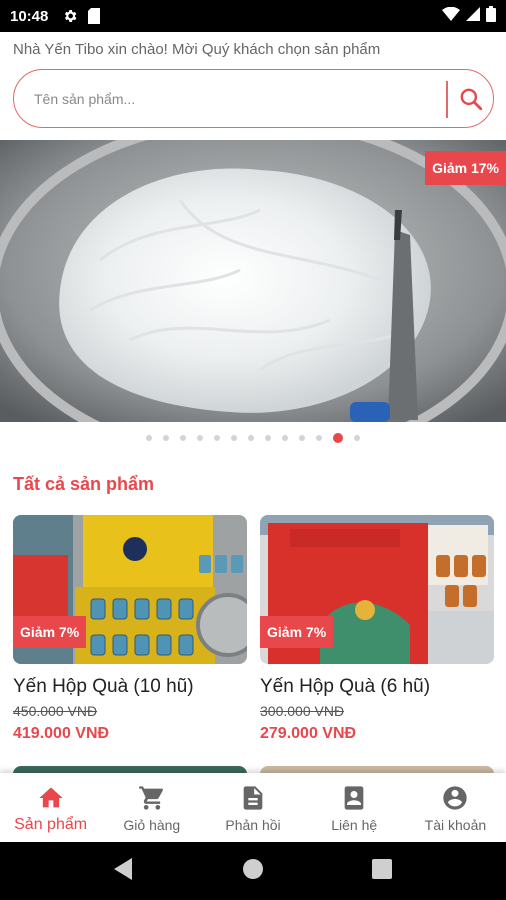  I want to click on wifi-icon, so click(451, 16).